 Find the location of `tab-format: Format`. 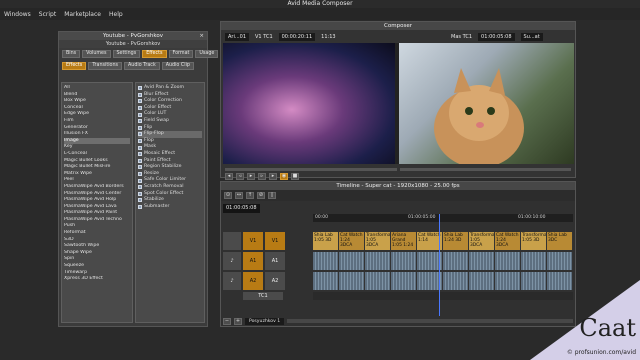

tab-format: Format is located at coordinates (181, 54).